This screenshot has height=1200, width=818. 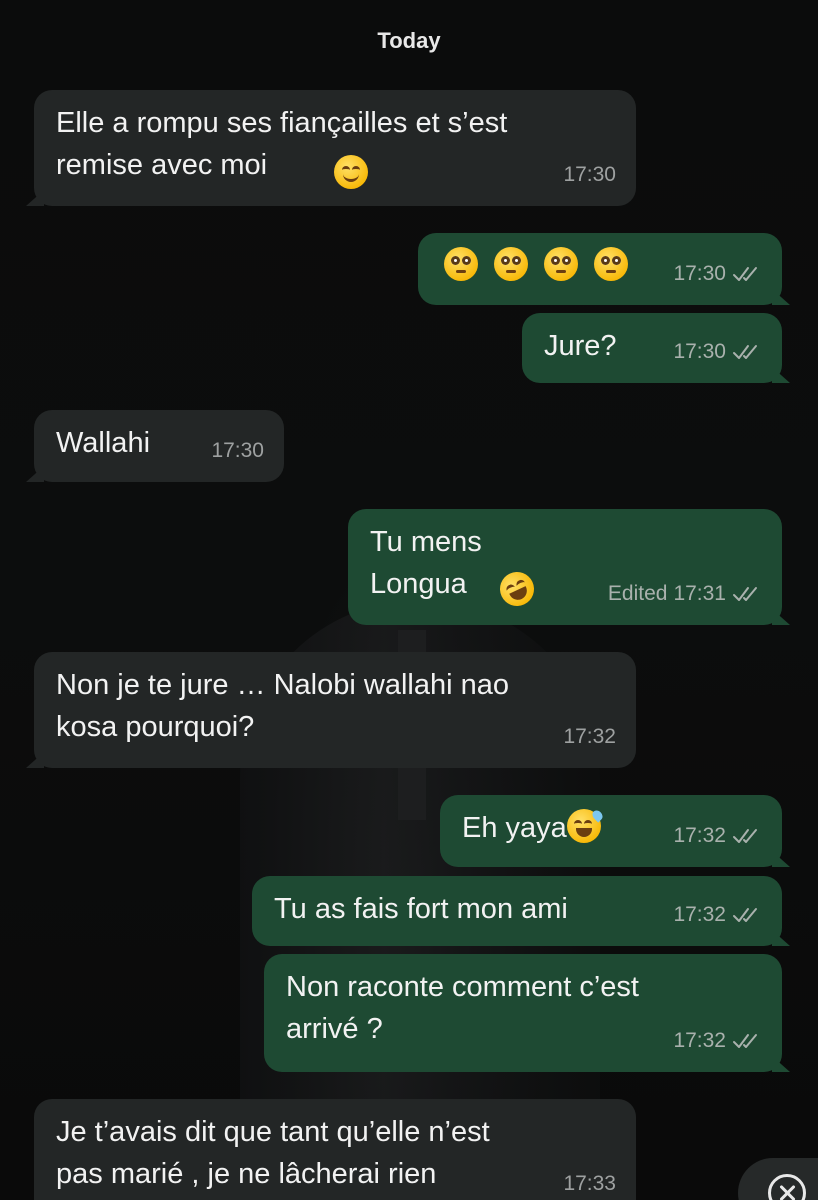 I want to click on smiling-face-emoji-icon, so click(x=351, y=172).